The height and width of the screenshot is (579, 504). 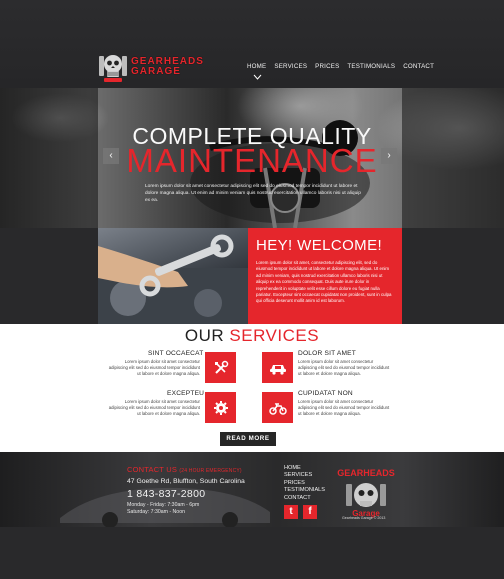 What do you see at coordinates (173, 279) in the screenshot?
I see `hand-wrench-icon` at bounding box center [173, 279].